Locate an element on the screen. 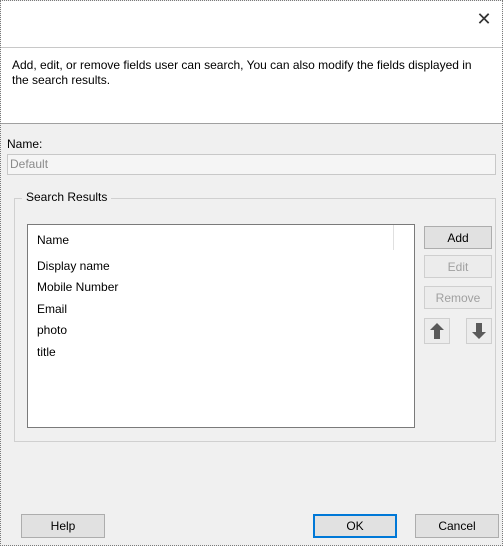 The width and height of the screenshot is (503, 546). help-button-label: Help is located at coordinates (63, 526).